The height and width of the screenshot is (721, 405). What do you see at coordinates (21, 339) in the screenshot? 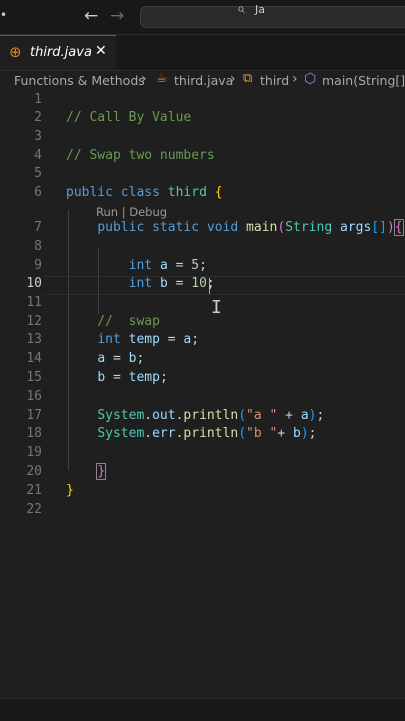
I see `line-number: 13` at bounding box center [21, 339].